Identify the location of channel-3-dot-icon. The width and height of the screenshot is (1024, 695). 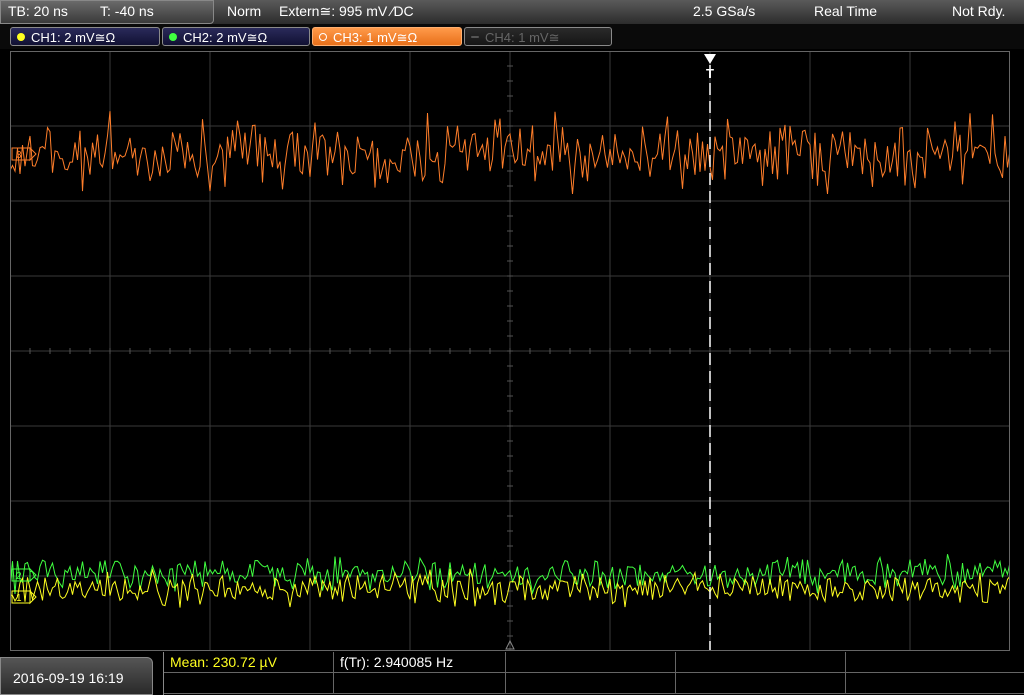
(323, 37).